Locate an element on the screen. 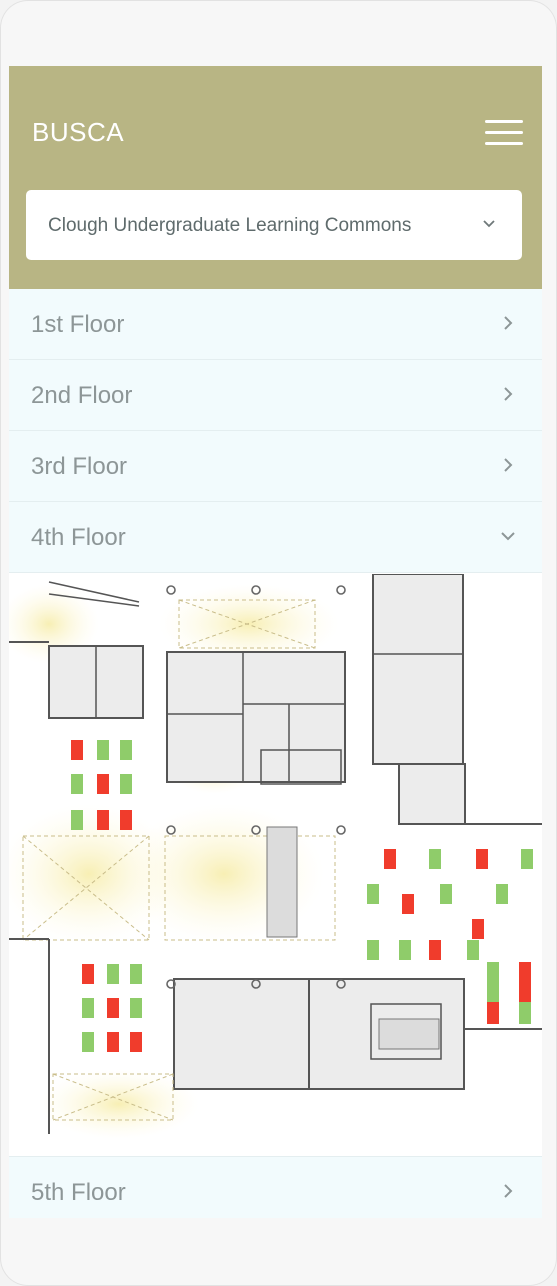  floor-item-4: 4th Floor is located at coordinates (275, 537).